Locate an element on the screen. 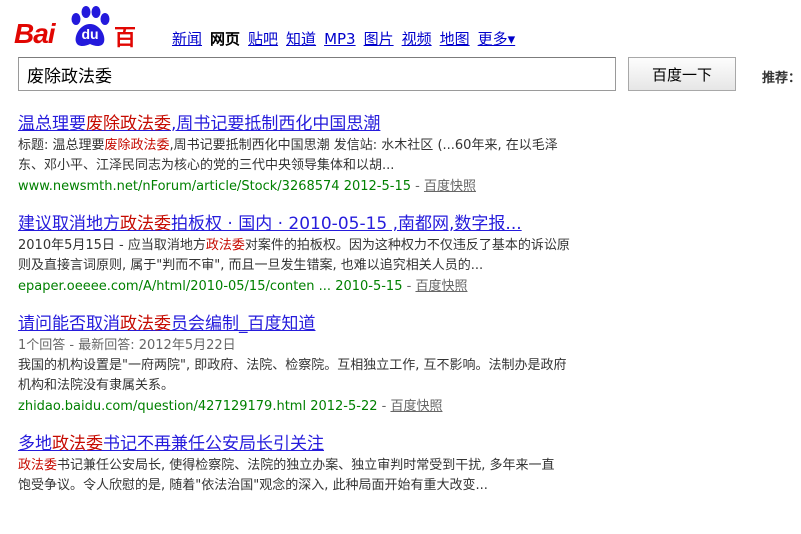  result-title-link: 温总理要废除政法委,周书记要抵制西化中国思潮 is located at coordinates (328, 124).